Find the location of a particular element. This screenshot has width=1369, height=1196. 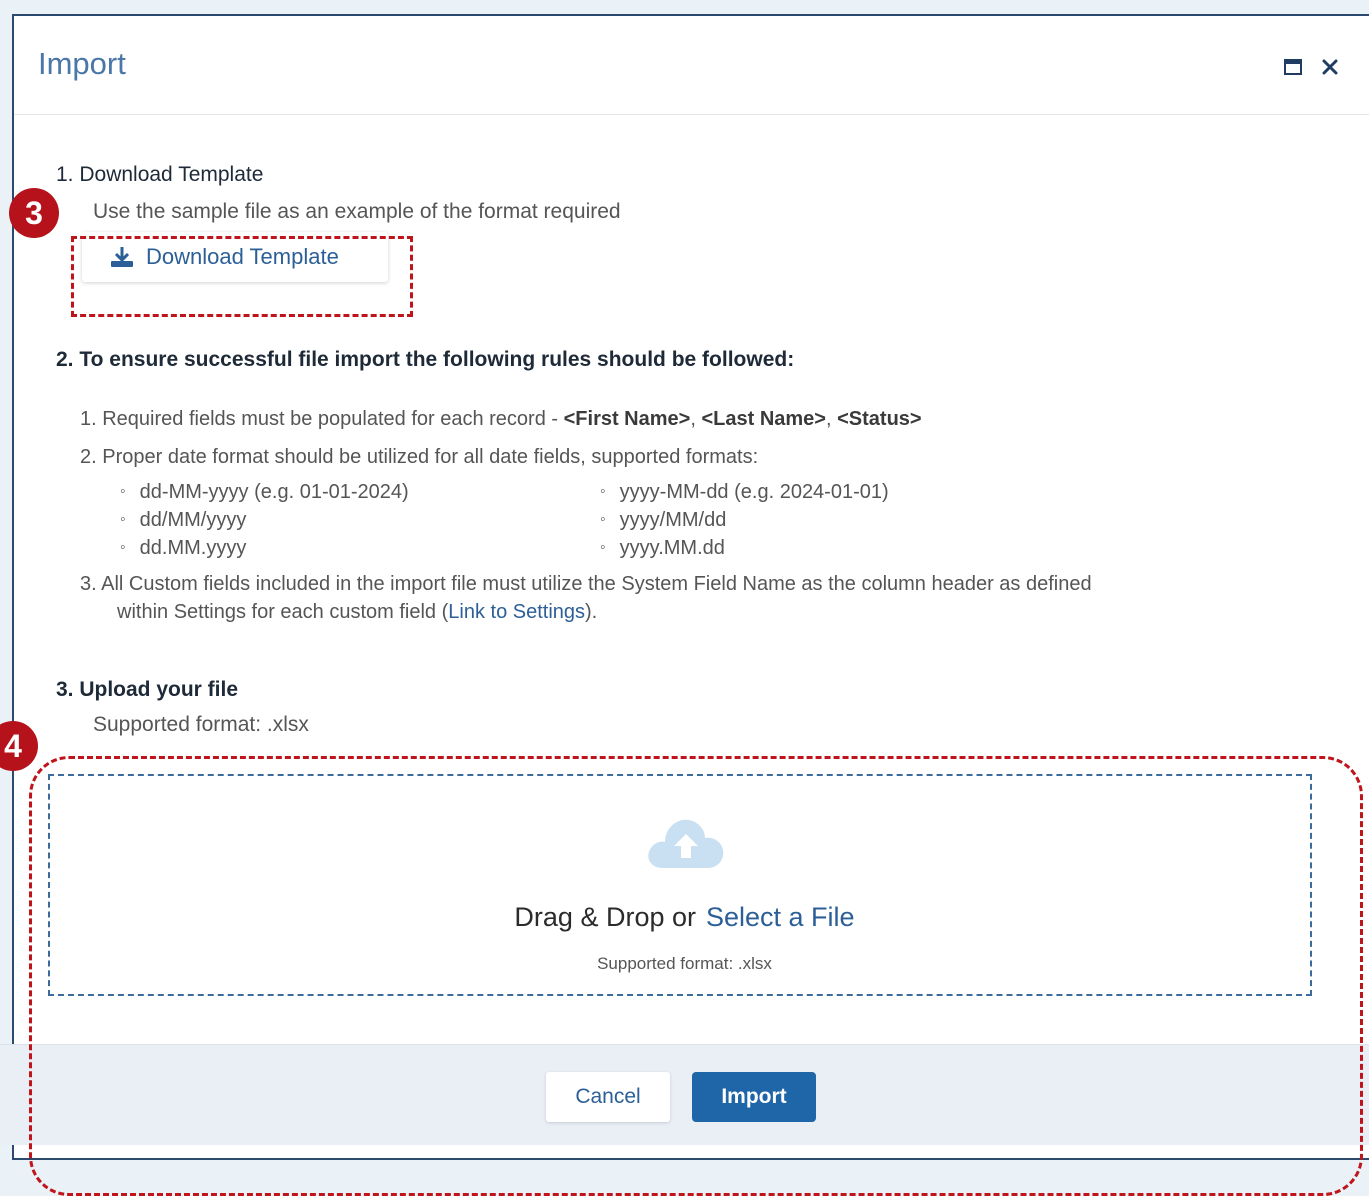

field-last-name: <Last Name> is located at coordinates (763, 419).